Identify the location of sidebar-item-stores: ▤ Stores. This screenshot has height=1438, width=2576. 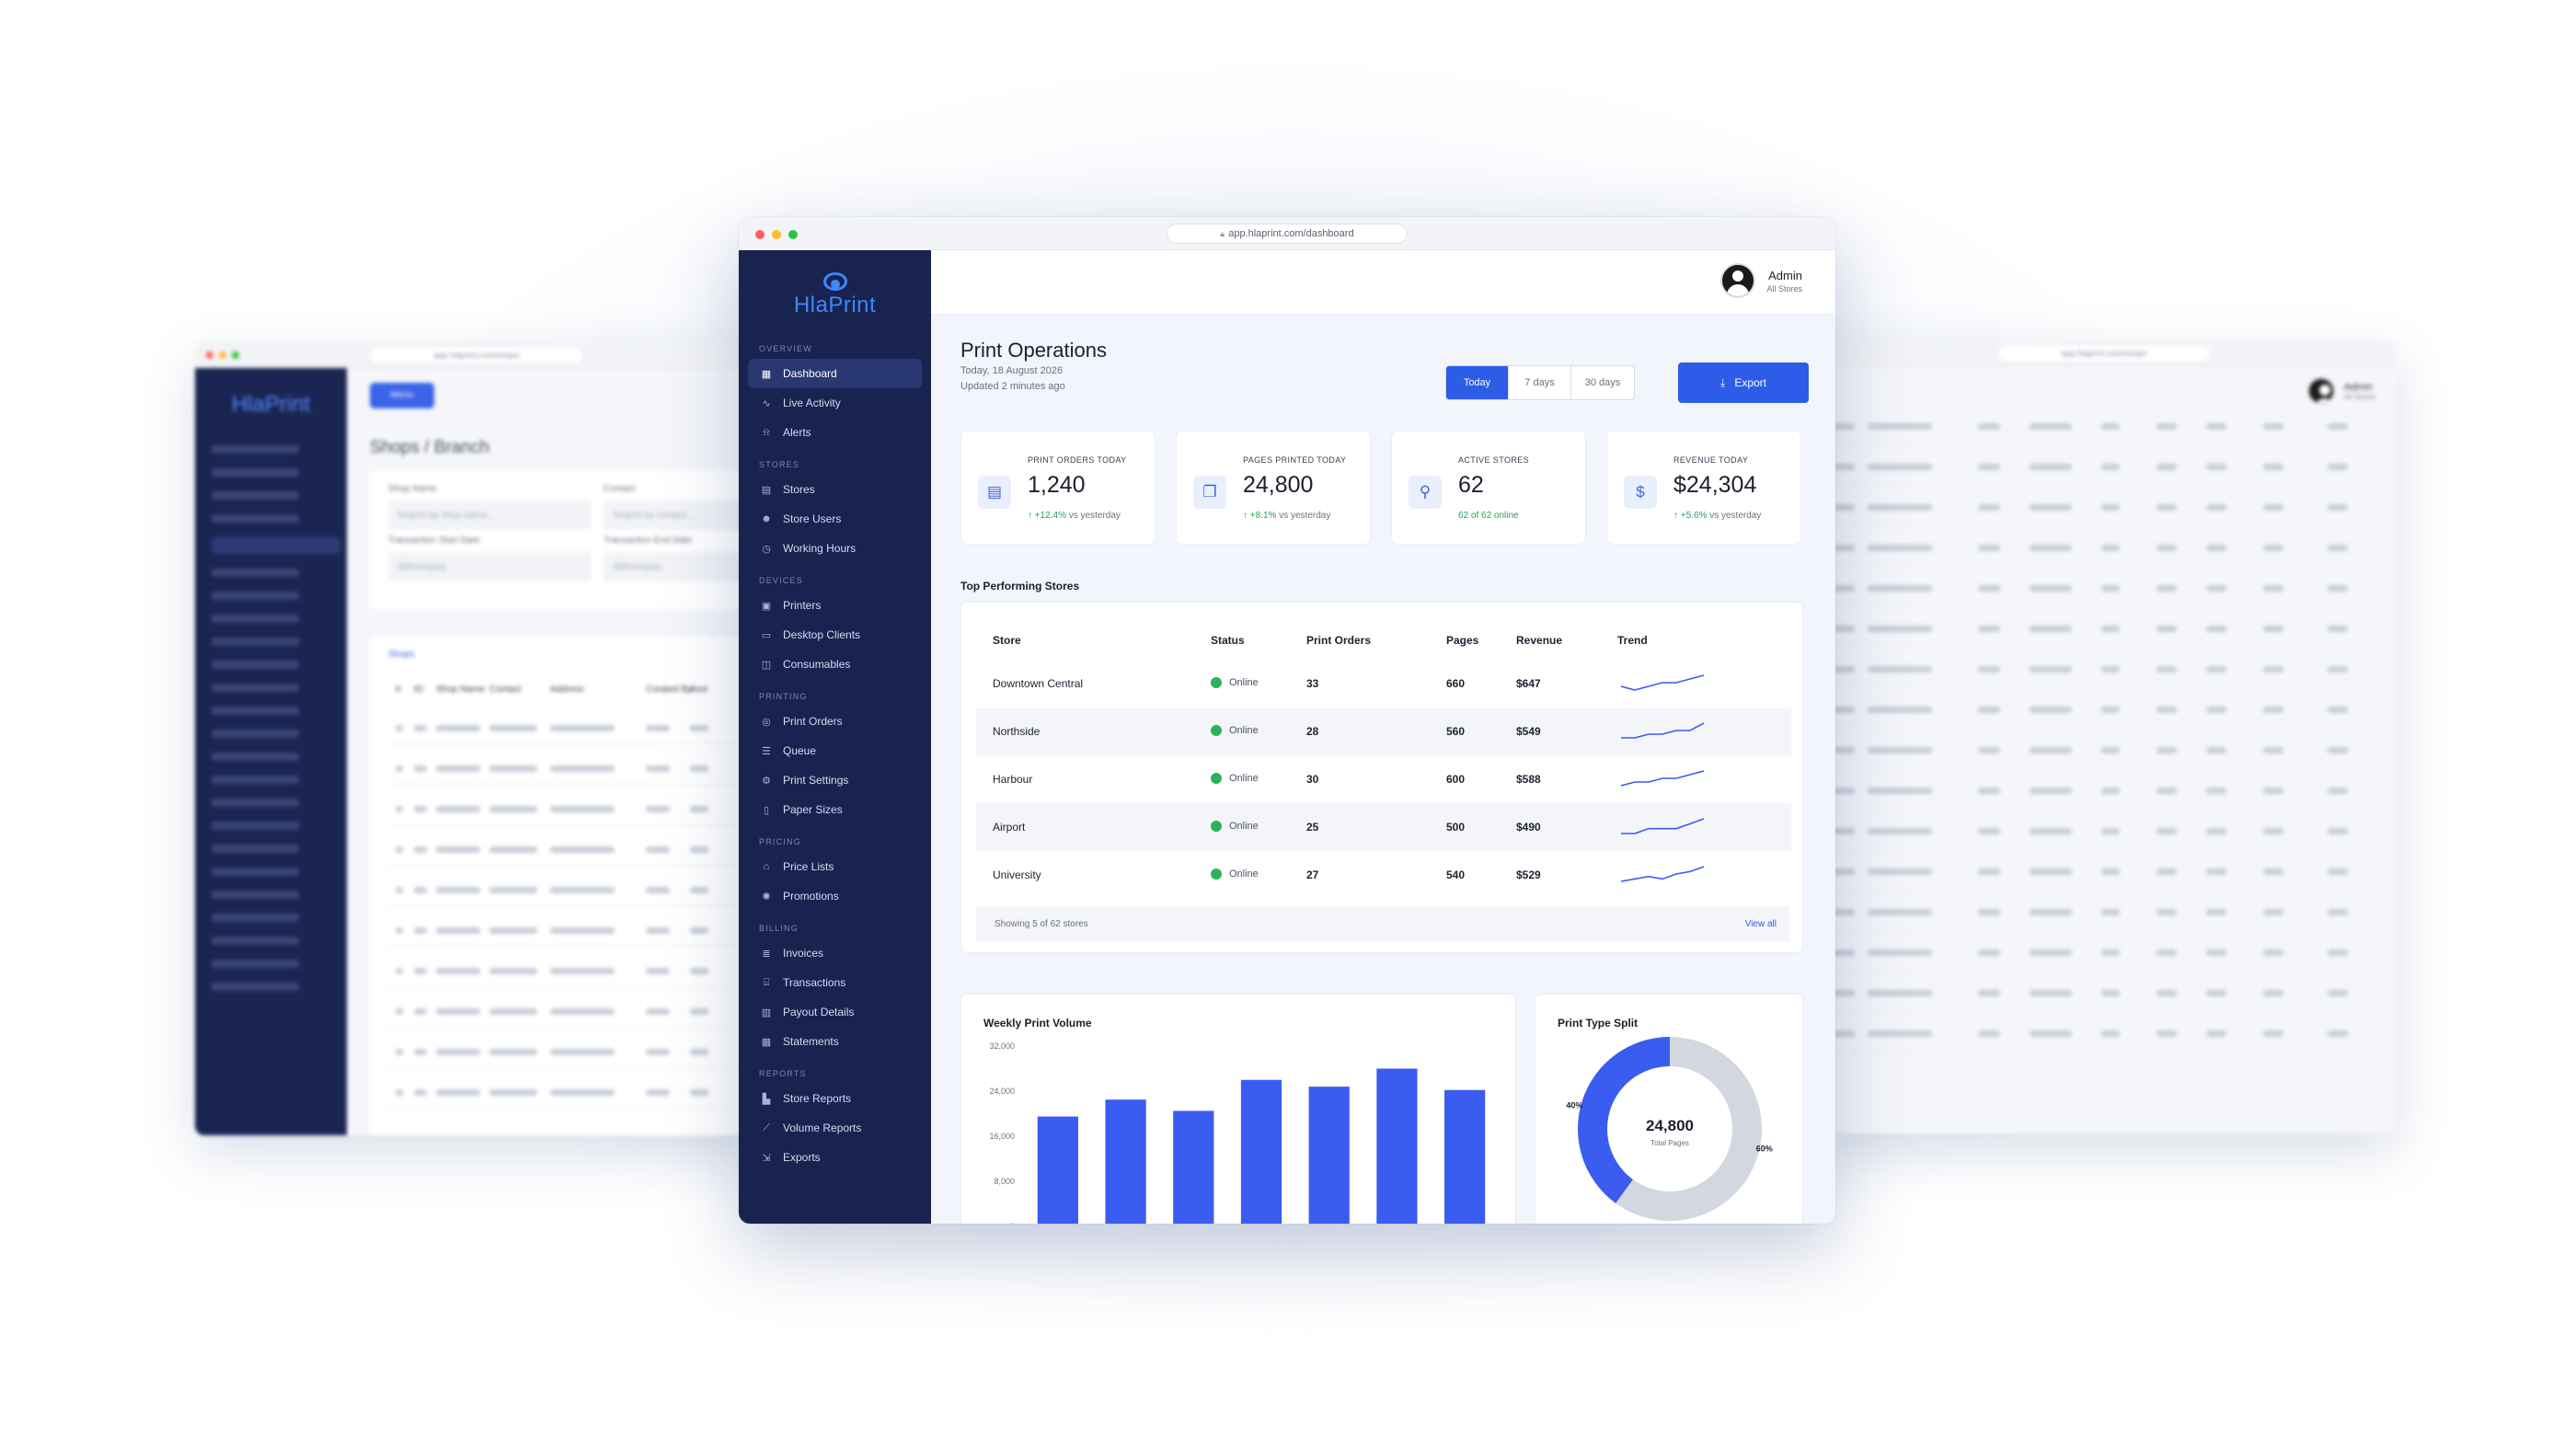
(835, 489).